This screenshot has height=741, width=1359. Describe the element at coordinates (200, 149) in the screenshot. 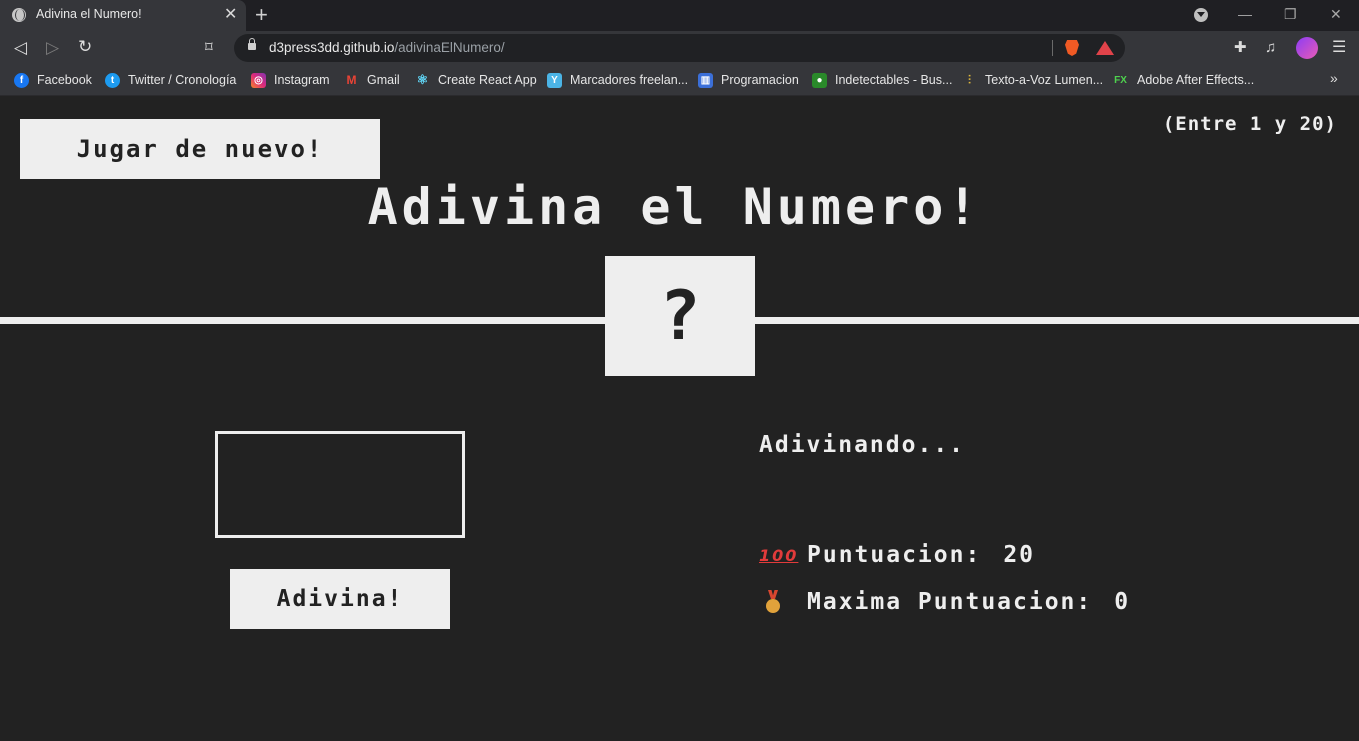

I see `play-again-button: Jugar de nuevo!` at that location.